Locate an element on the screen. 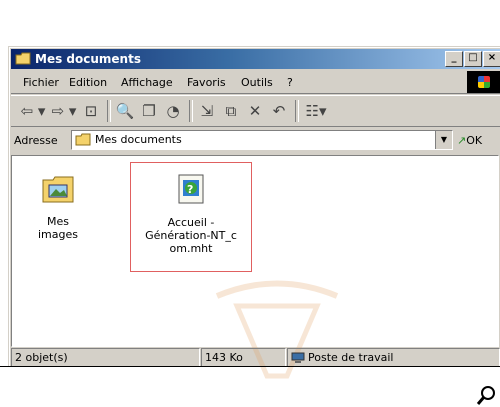 This screenshot has height=407, width=500. minimize-button: _ is located at coordinates (454, 59).